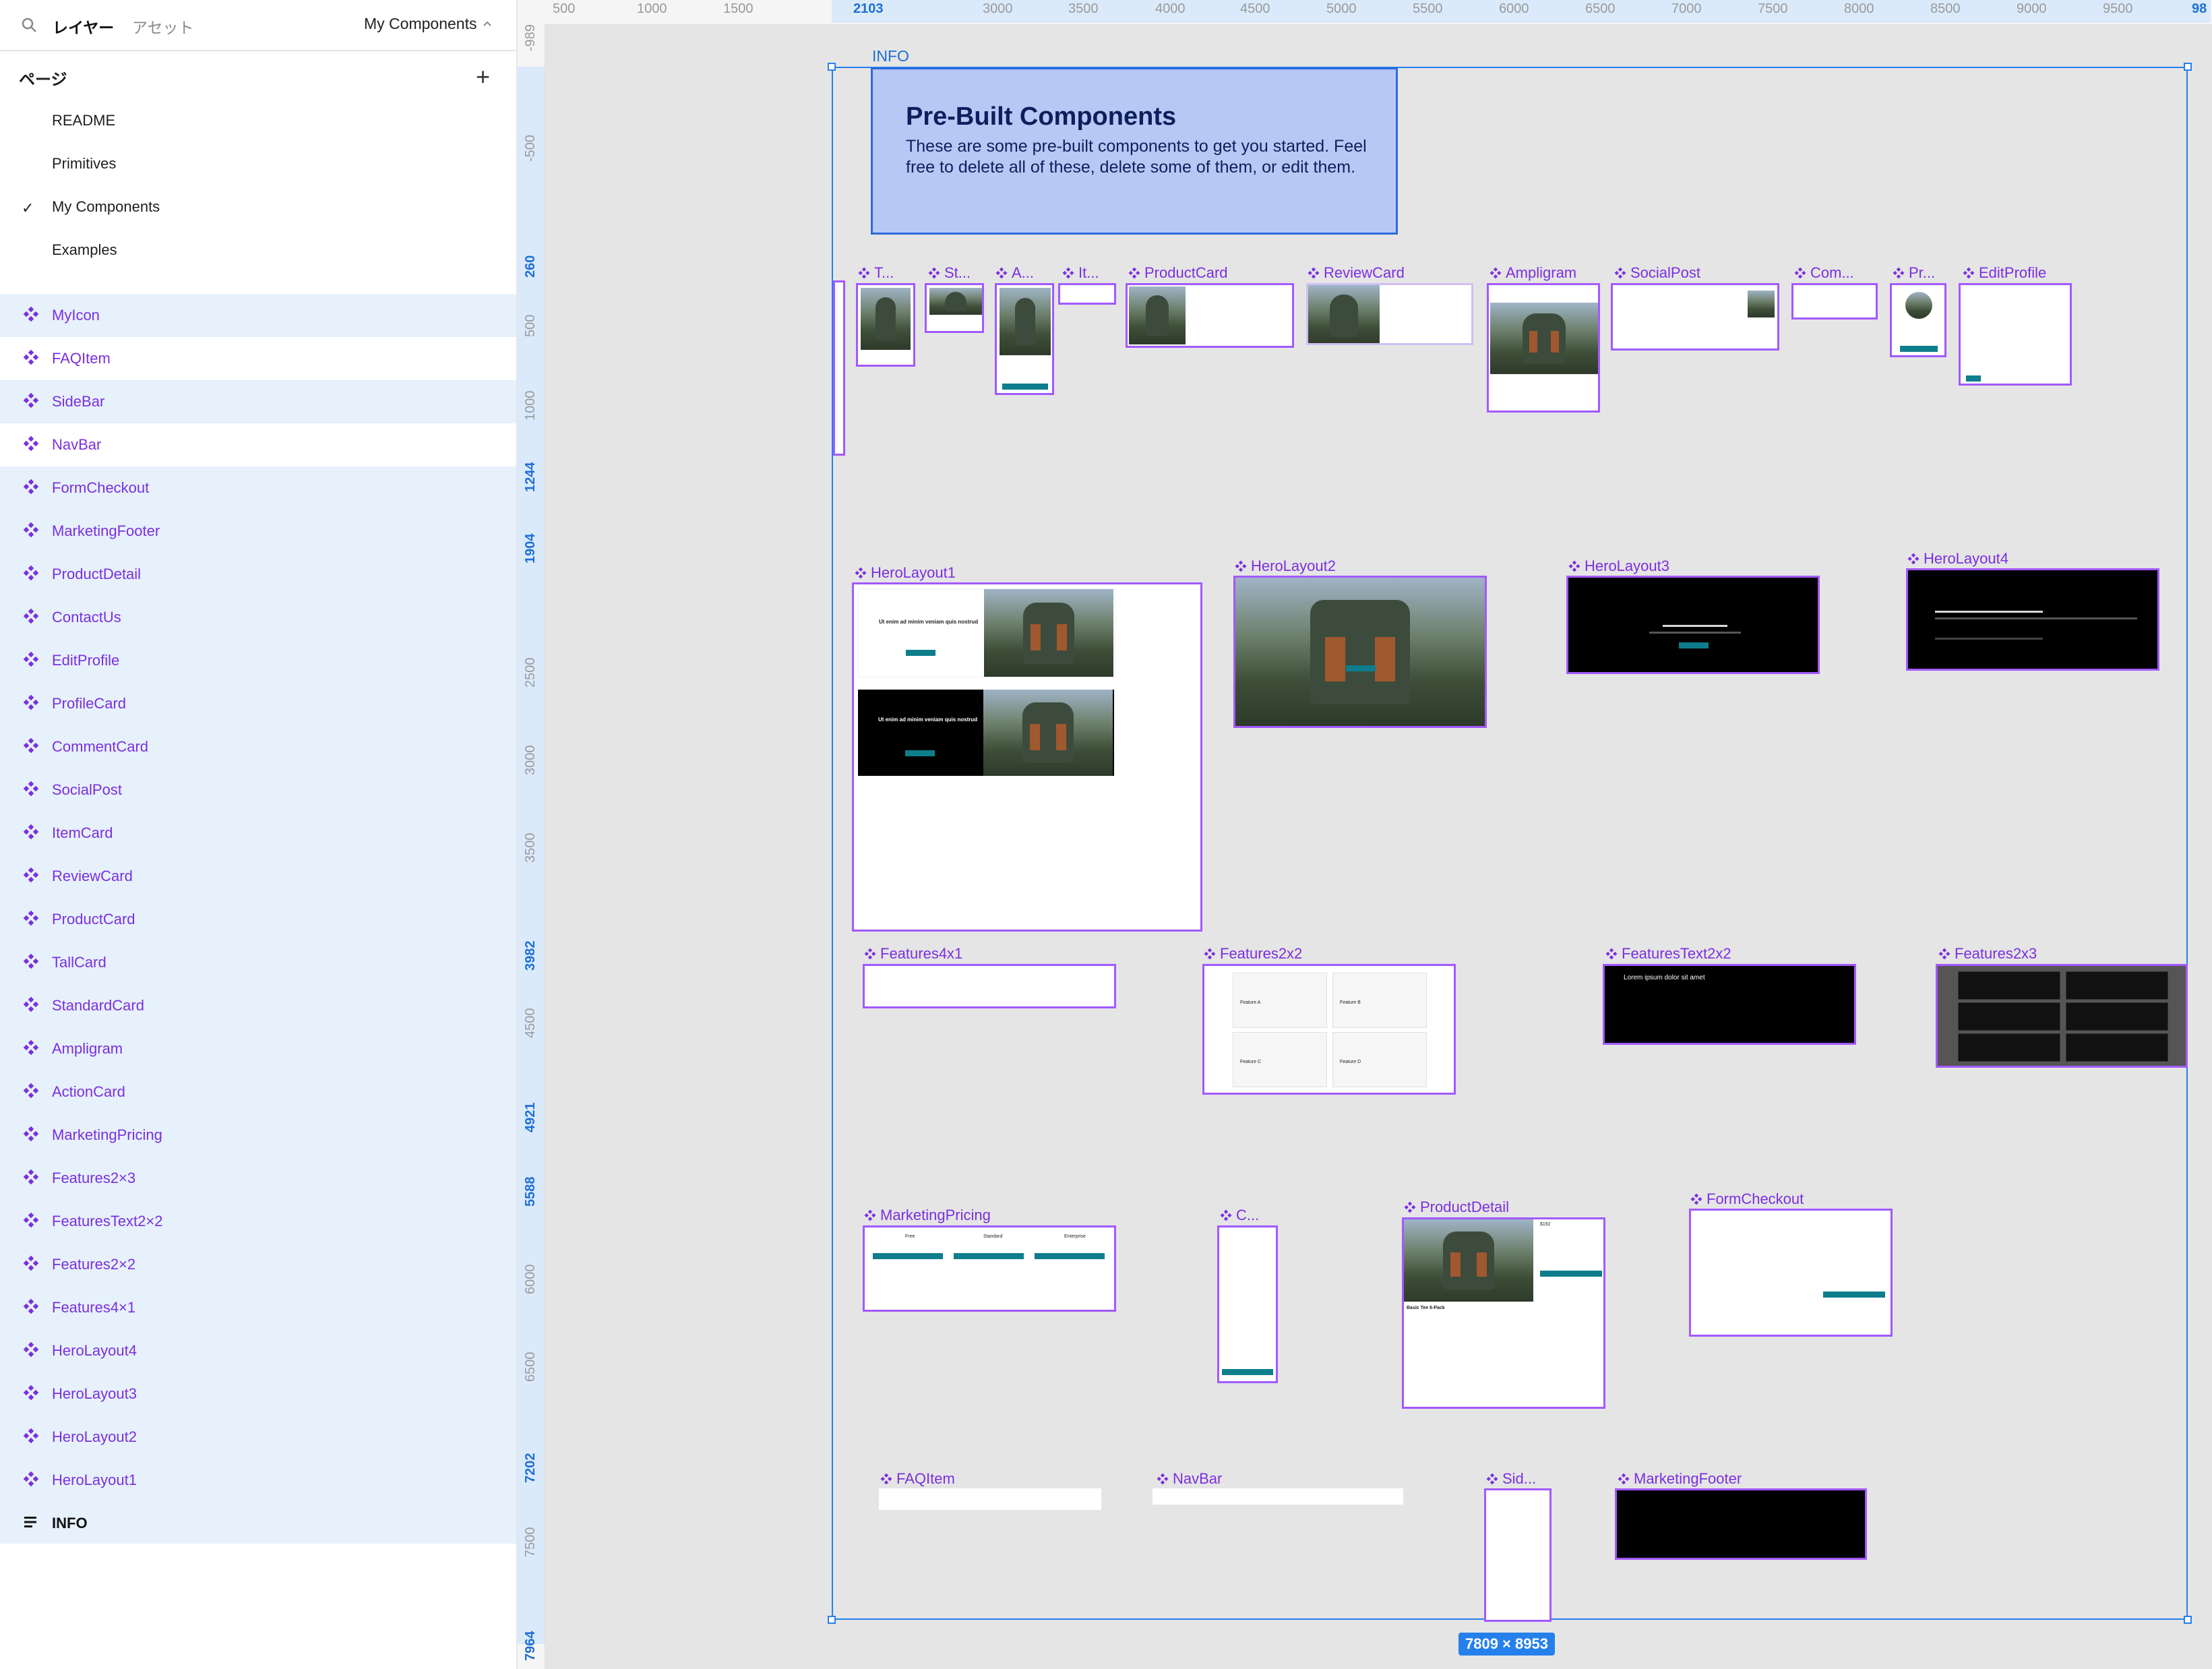 The width and height of the screenshot is (2212, 1669). I want to click on actioncard-component, so click(1024, 339).